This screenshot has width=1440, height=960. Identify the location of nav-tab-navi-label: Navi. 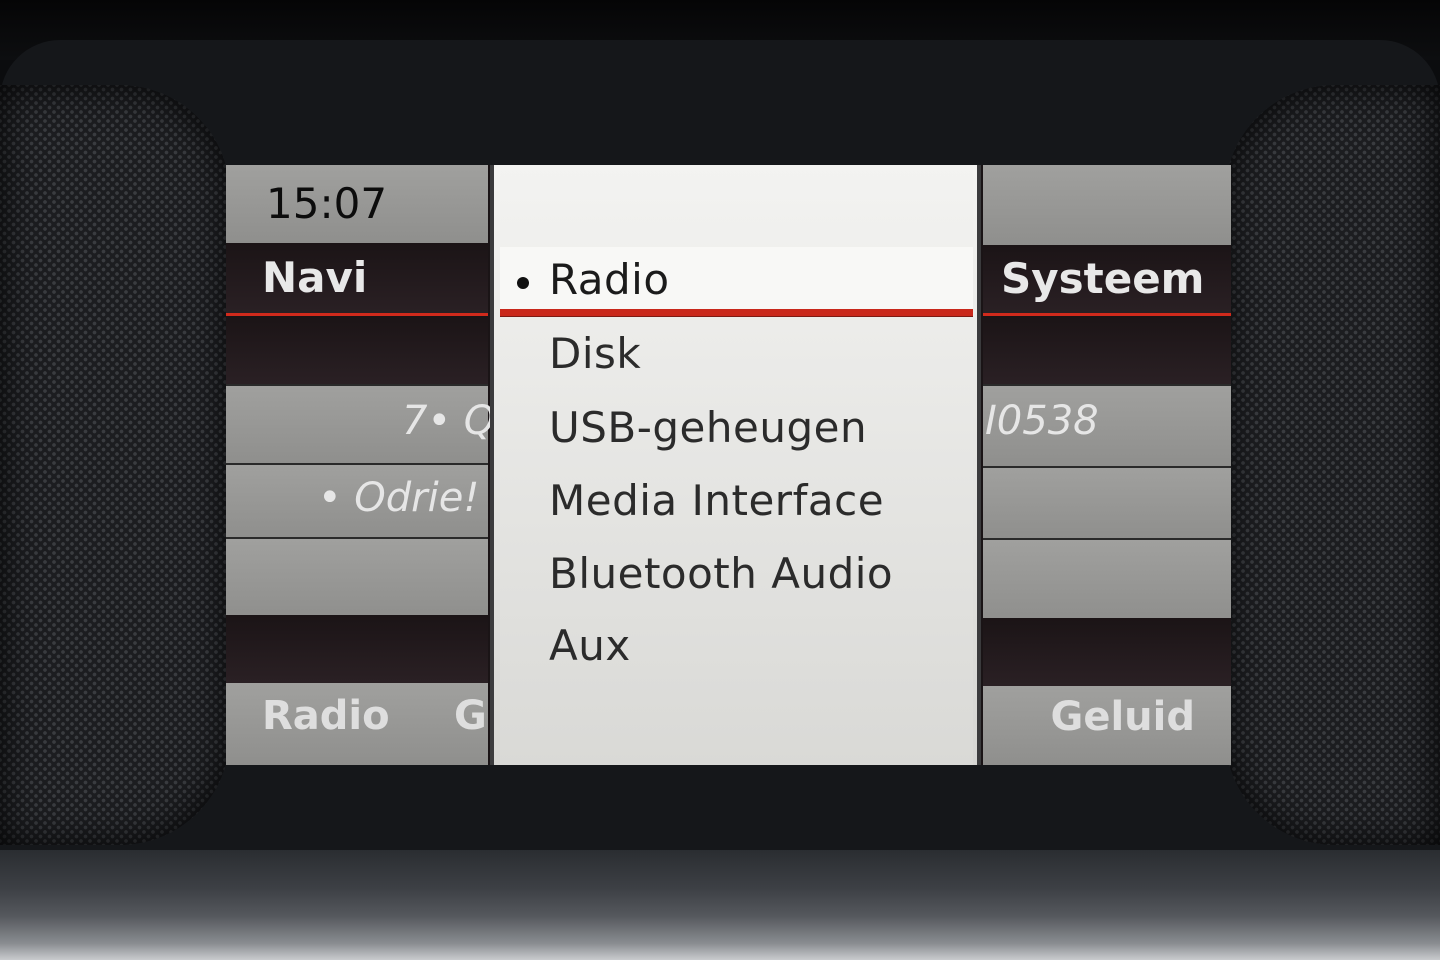
(315, 277).